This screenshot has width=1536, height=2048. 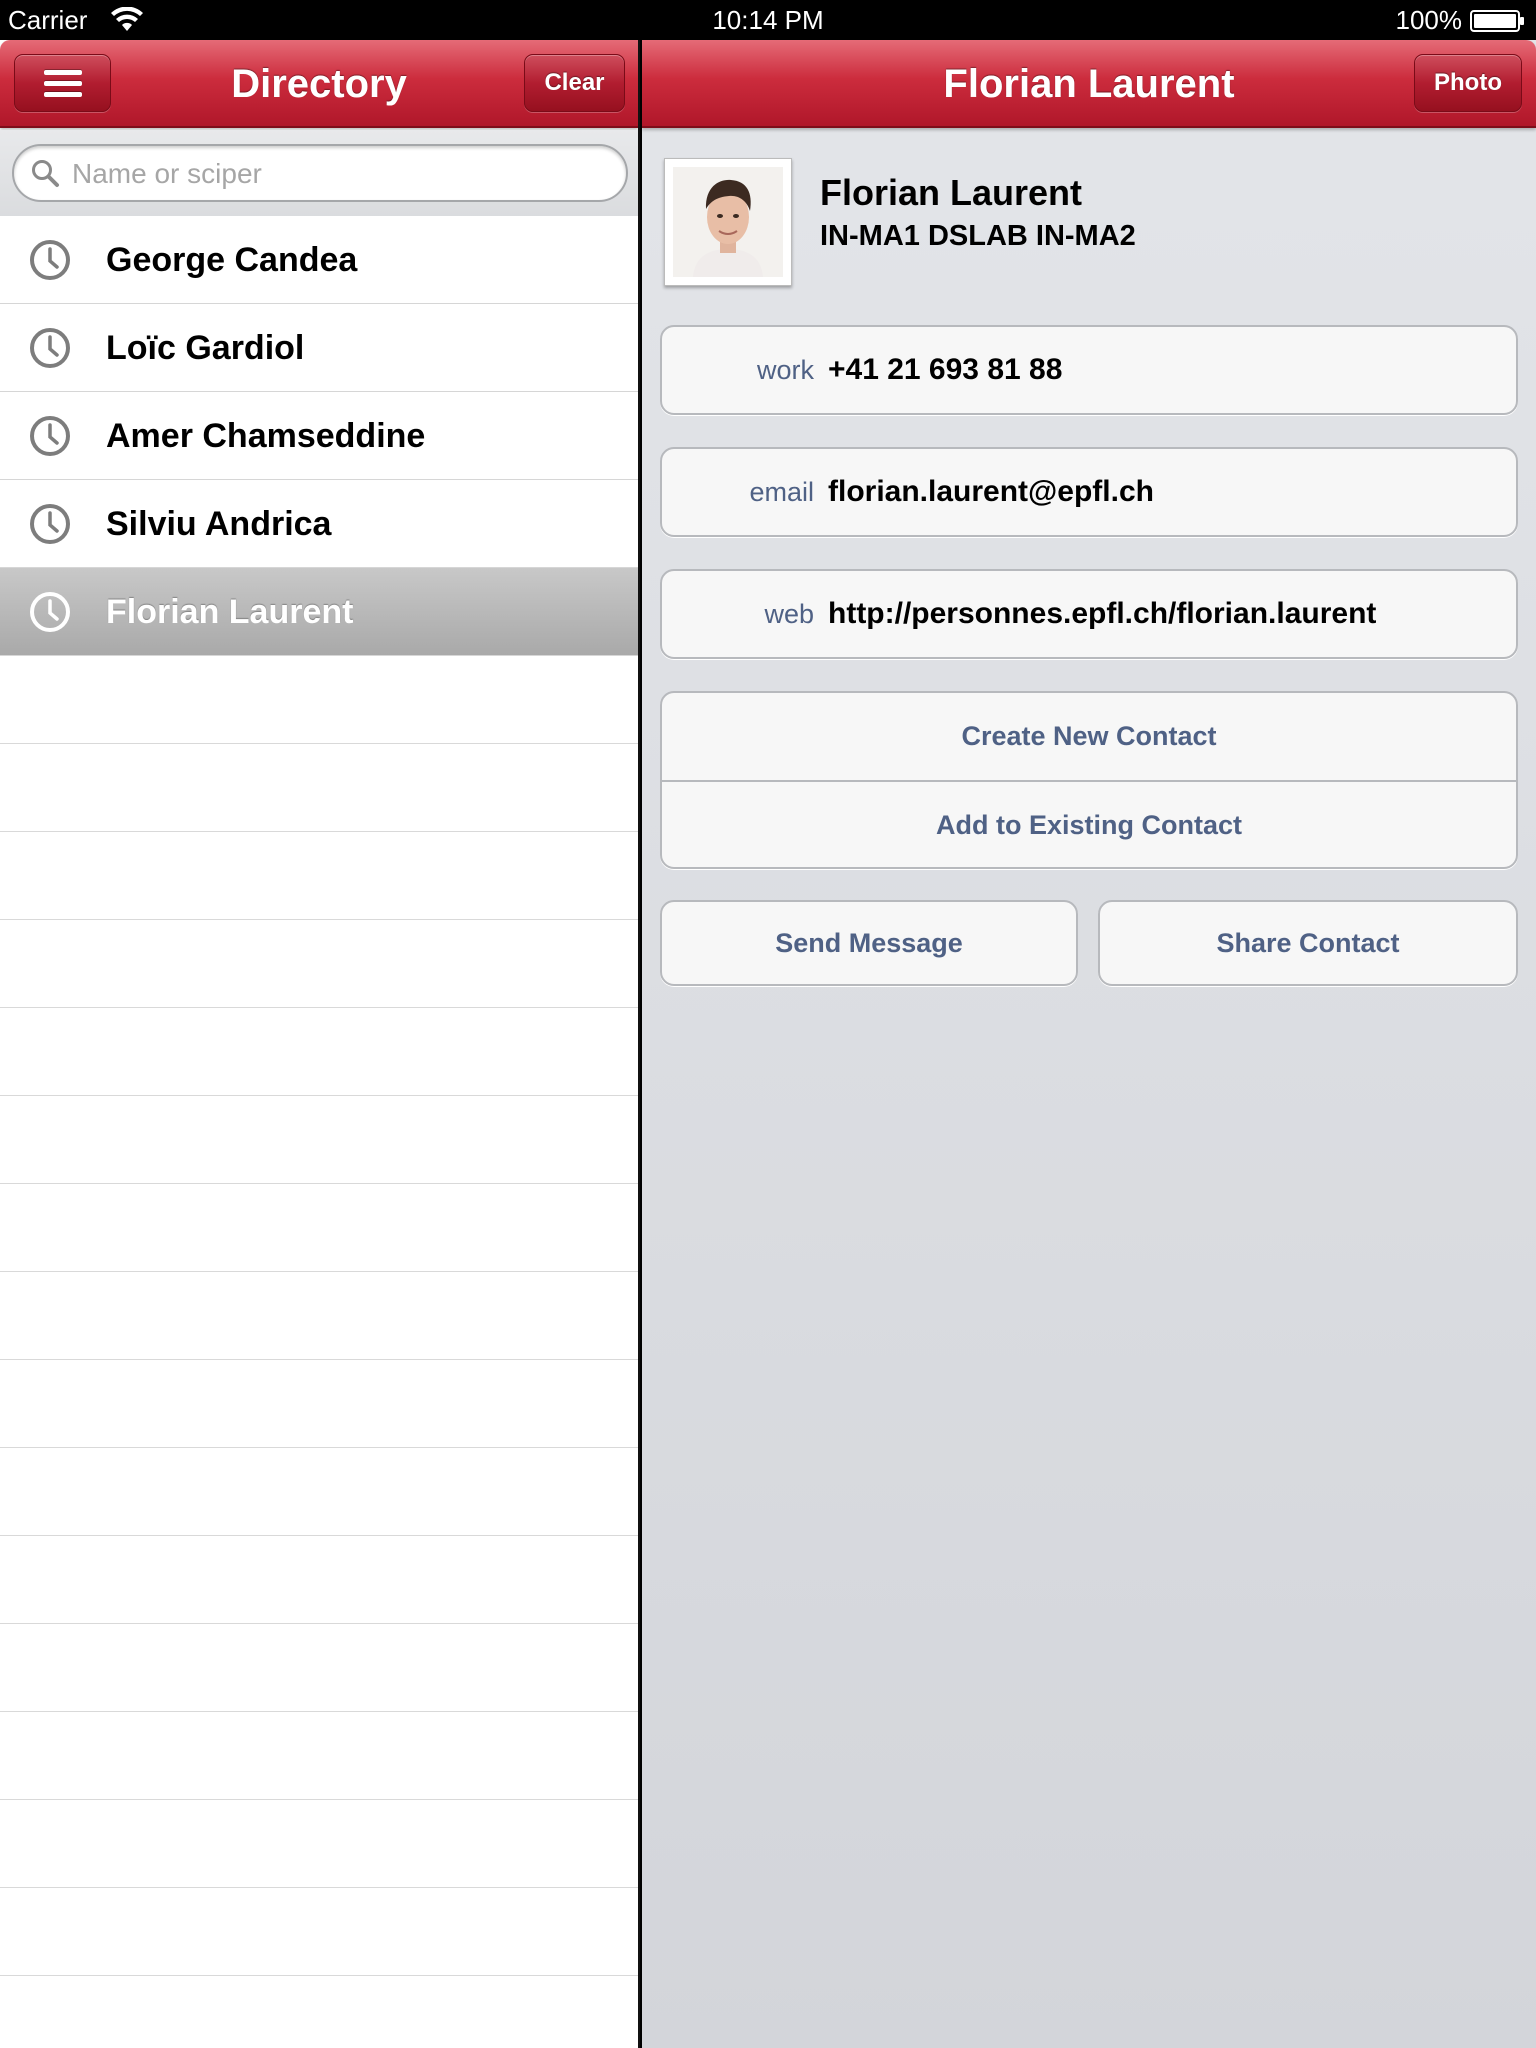 I want to click on field-label: work, so click(x=785, y=370).